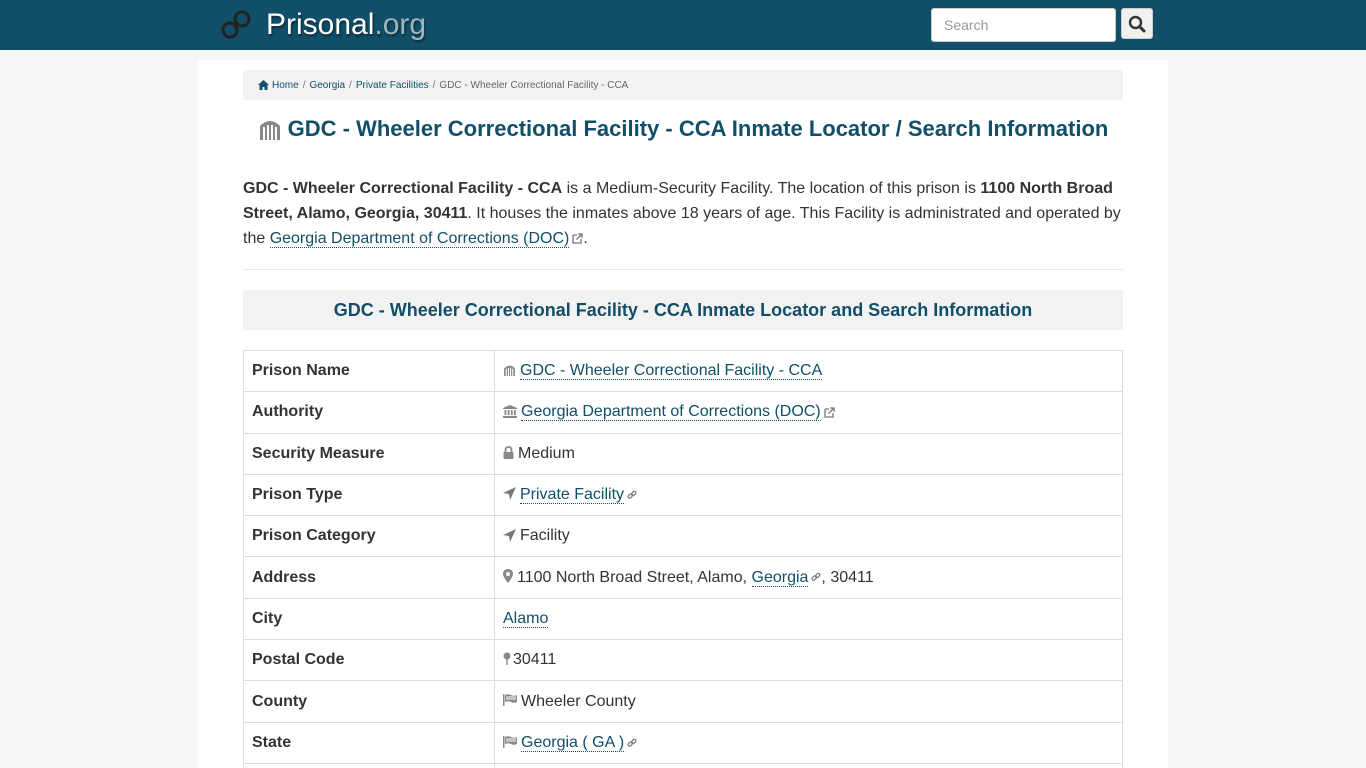 The width and height of the screenshot is (1366, 768). What do you see at coordinates (369, 495) in the screenshot?
I see `row-label: Prison Type` at bounding box center [369, 495].